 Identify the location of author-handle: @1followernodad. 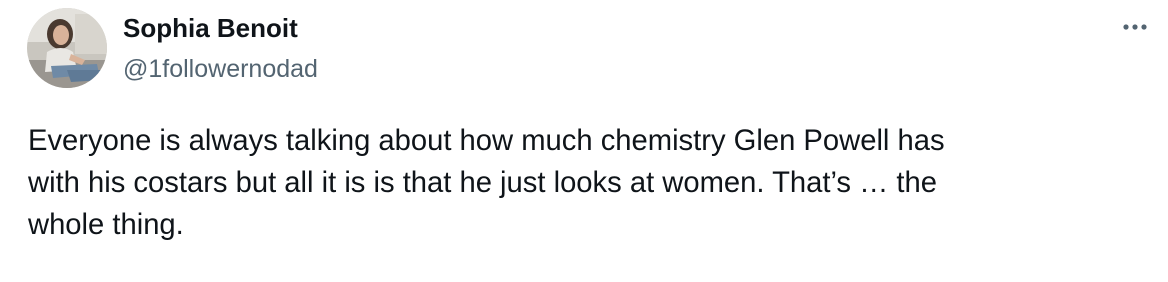
(220, 69).